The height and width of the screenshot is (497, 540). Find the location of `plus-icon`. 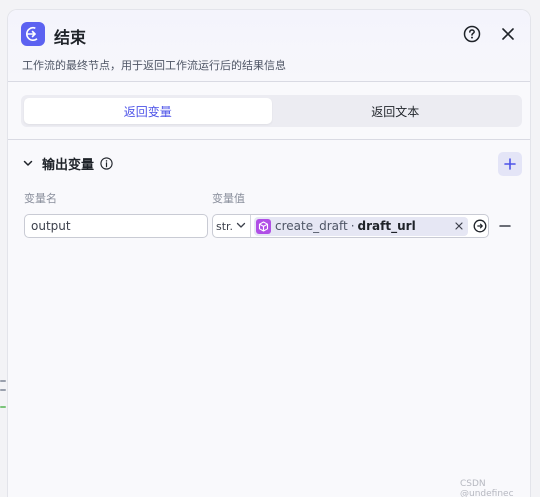

plus-icon is located at coordinates (510, 164).